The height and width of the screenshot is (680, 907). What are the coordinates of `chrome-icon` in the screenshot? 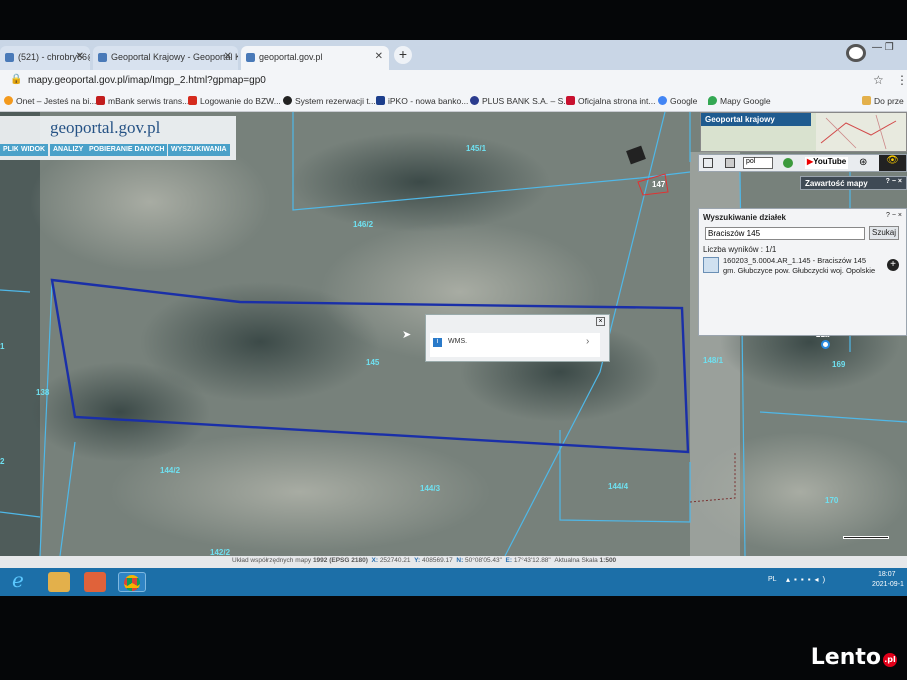 It's located at (132, 582).